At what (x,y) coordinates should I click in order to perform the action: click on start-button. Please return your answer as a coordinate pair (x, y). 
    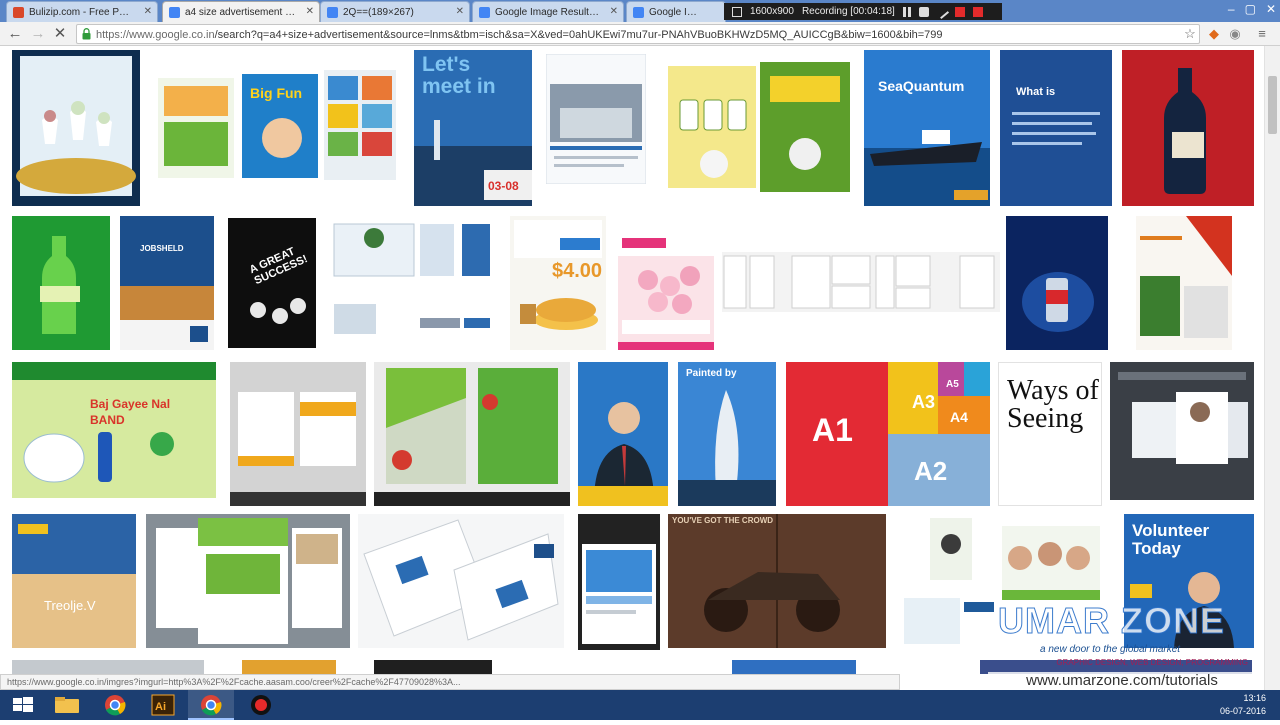
    Looking at the image, I should click on (23, 705).